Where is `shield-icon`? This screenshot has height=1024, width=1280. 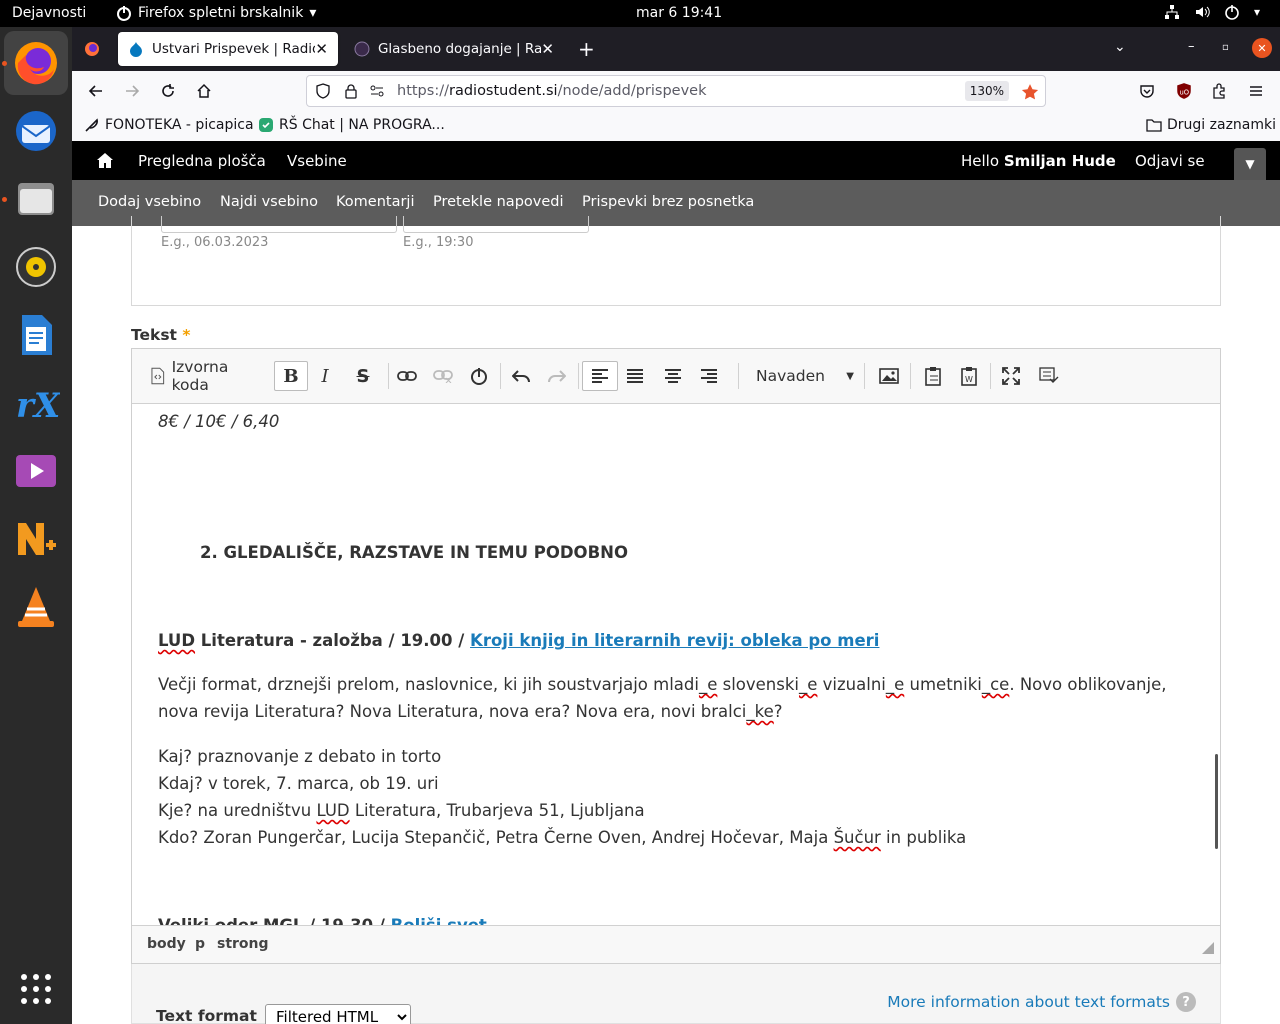 shield-icon is located at coordinates (323, 91).